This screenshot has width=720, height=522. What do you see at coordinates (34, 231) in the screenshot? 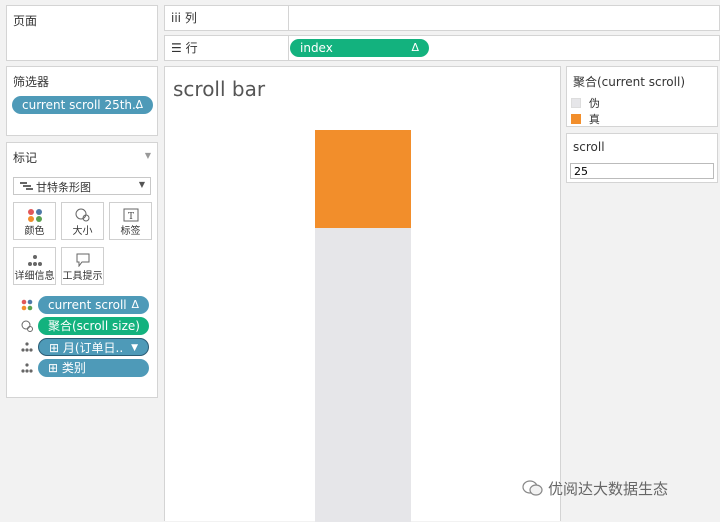
I see `color-label: 颜色` at bounding box center [34, 231].